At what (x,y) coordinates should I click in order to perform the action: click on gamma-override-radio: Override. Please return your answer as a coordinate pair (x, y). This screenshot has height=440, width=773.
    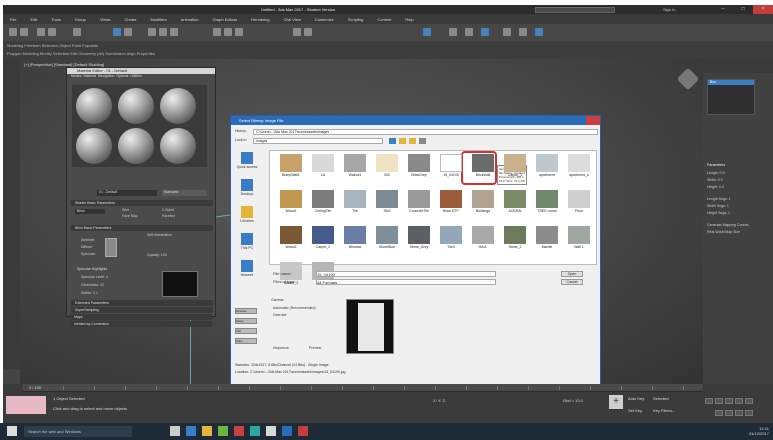
    Looking at the image, I should click on (279, 315).